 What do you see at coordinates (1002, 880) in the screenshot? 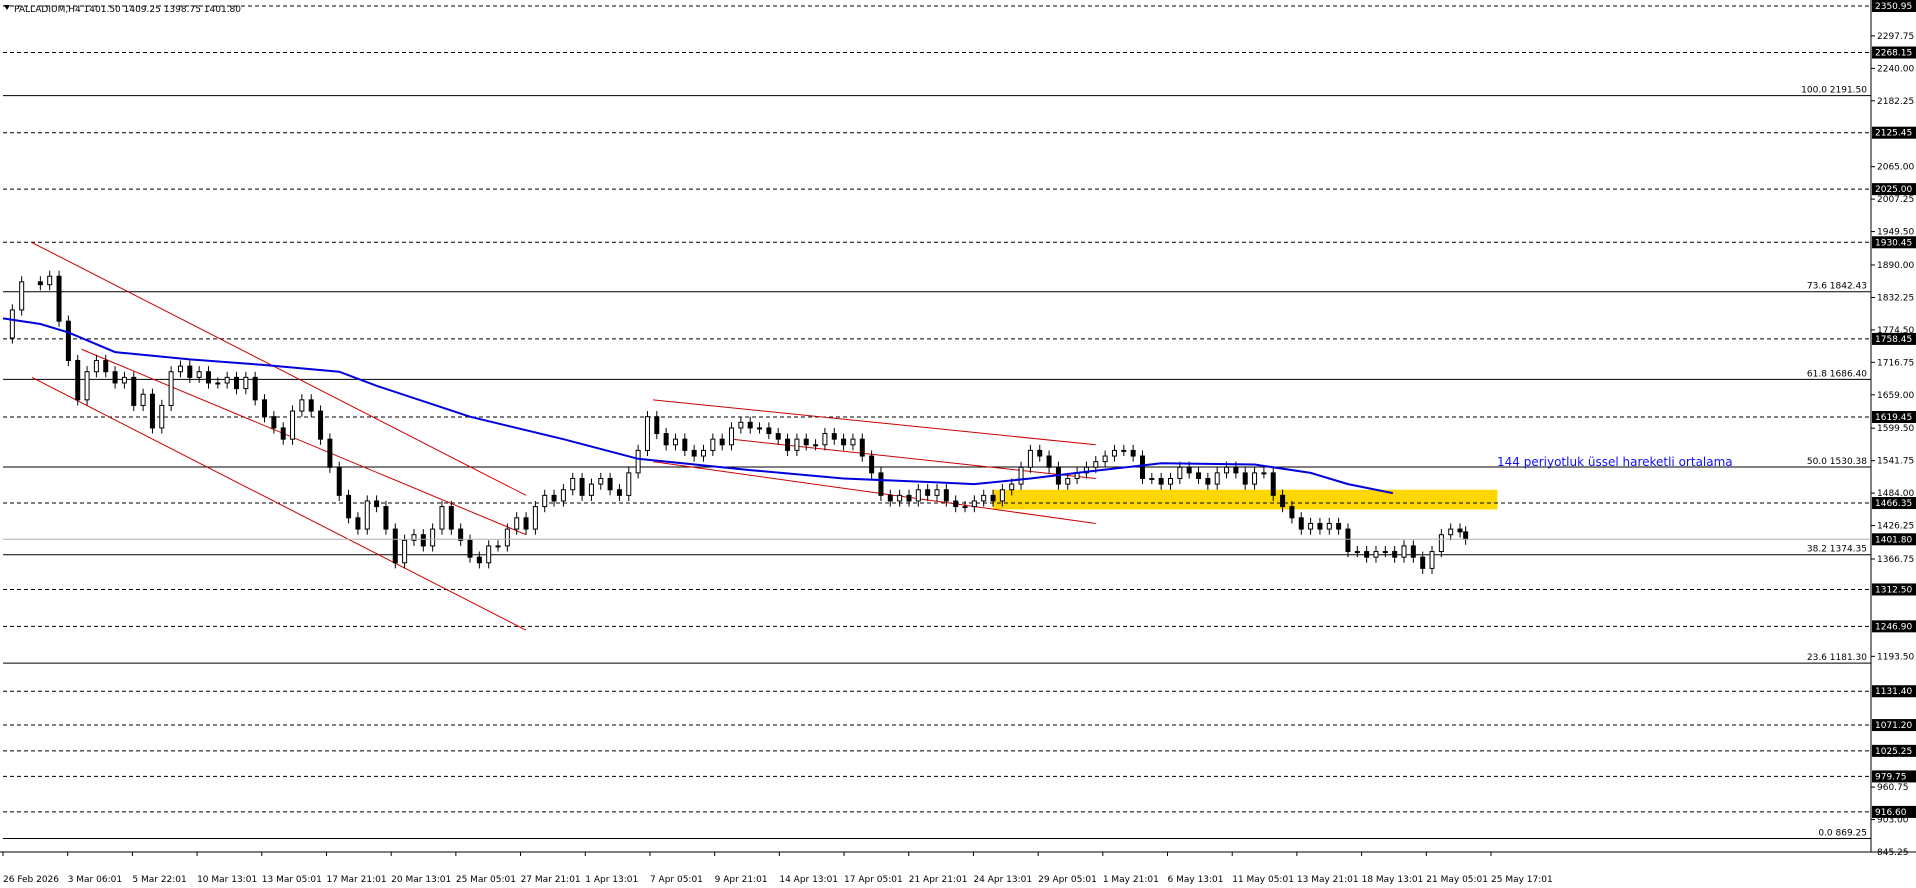
I see `x-tick-label: 24 Apr 13:01` at bounding box center [1002, 880].